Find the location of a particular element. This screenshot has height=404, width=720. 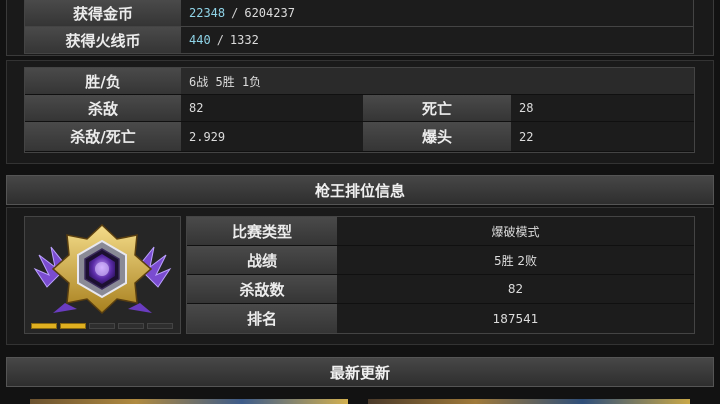

ranked-row: 战绩 5胜 2败 is located at coordinates (440, 260).